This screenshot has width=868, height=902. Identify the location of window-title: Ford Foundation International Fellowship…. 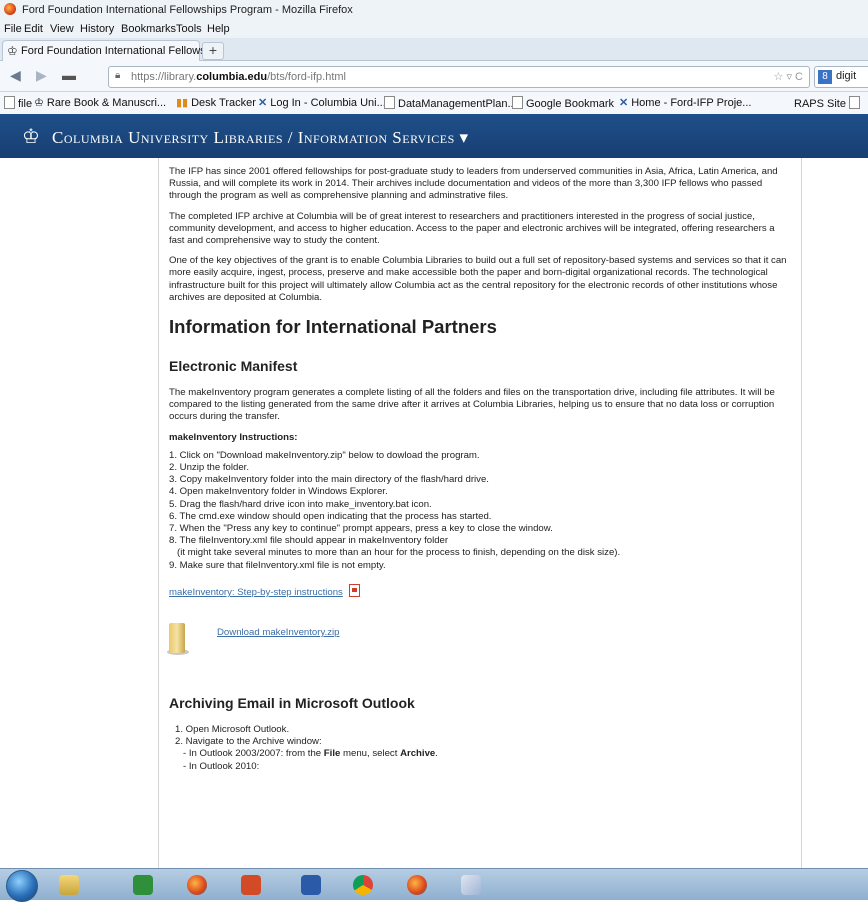
(187, 10).